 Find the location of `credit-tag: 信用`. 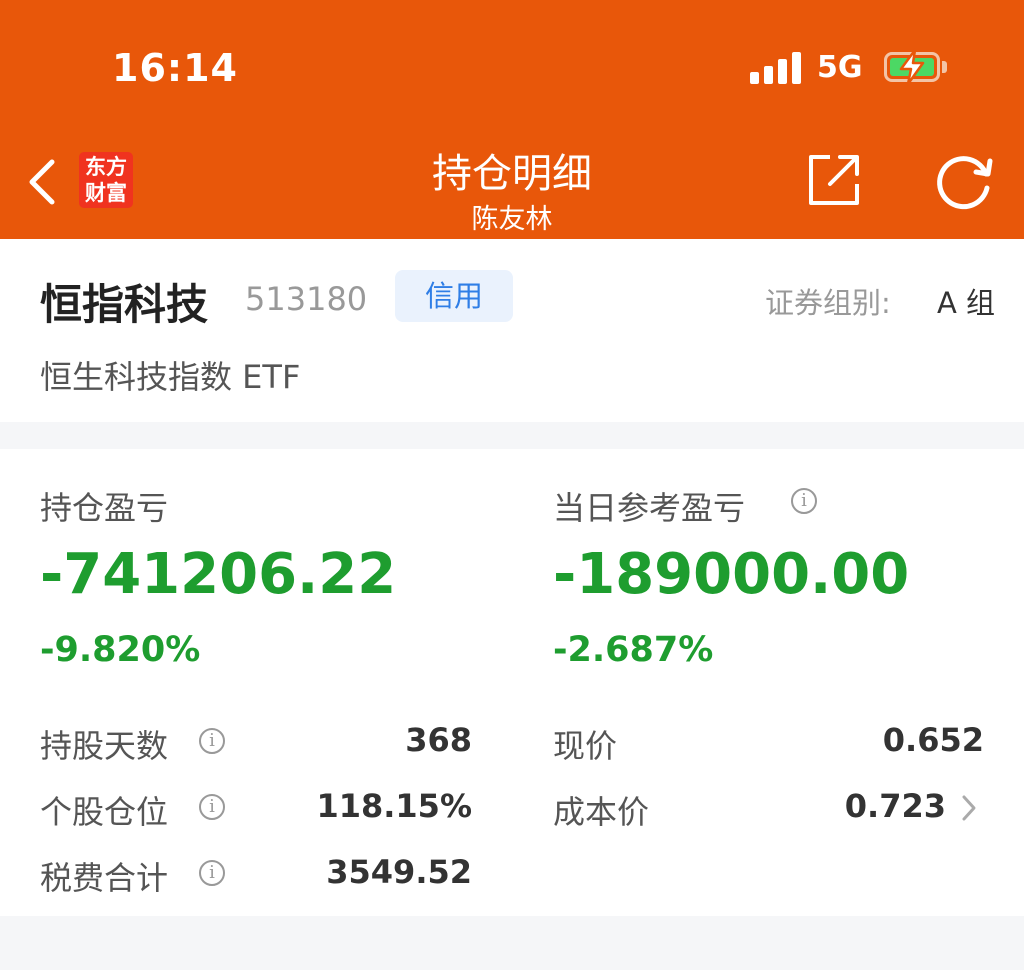

credit-tag: 信用 is located at coordinates (454, 296).